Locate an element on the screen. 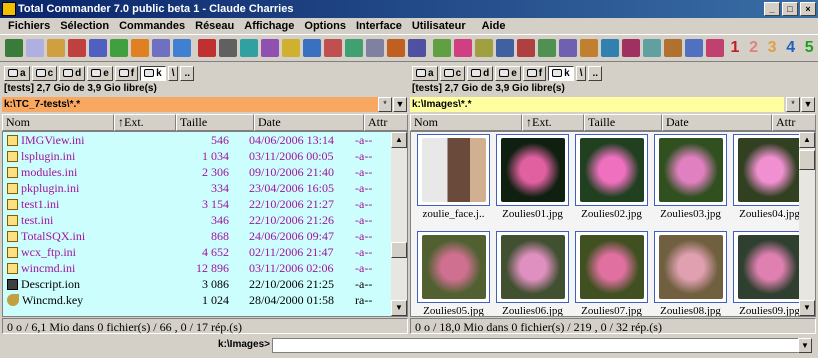 The width and height of the screenshot is (818, 358). right-col-attr: Attr is located at coordinates (794, 122).